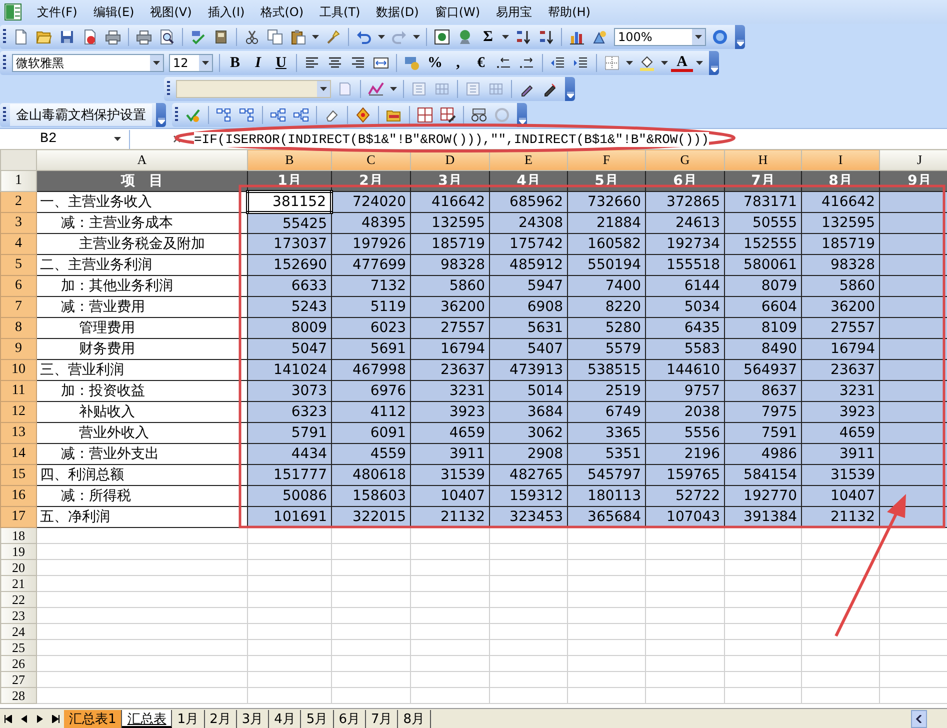 This screenshot has height=728, width=947. I want to click on menu-item: 视图(V), so click(171, 12).